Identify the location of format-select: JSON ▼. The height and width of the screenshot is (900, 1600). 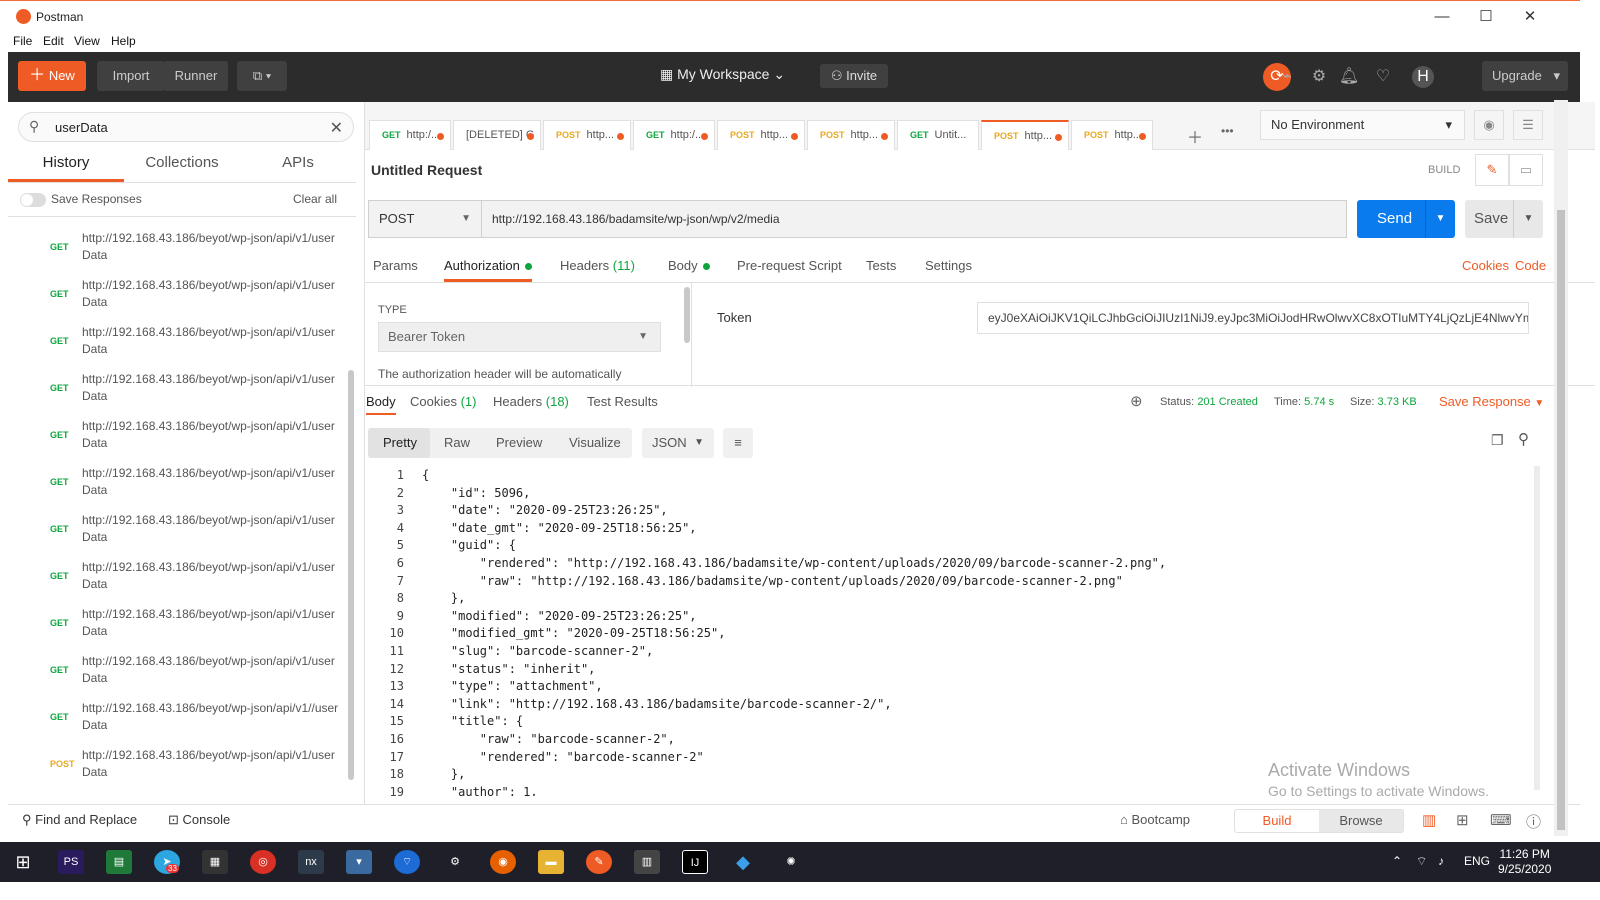
(678, 443).